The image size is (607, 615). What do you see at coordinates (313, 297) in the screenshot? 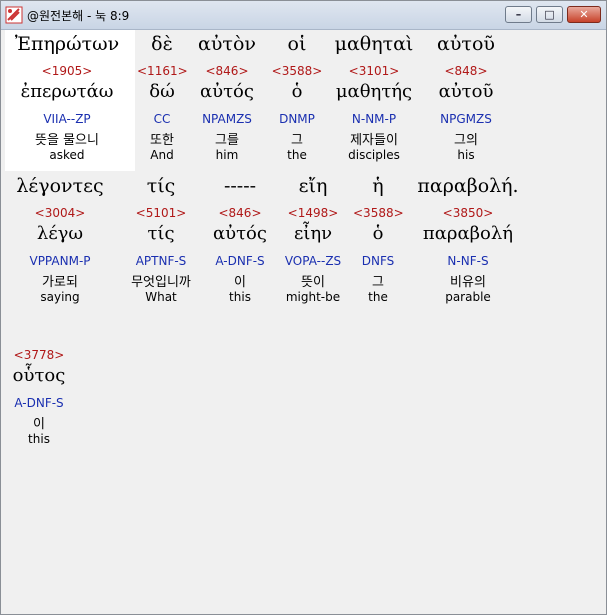
I see `english-gloss: might-be` at bounding box center [313, 297].